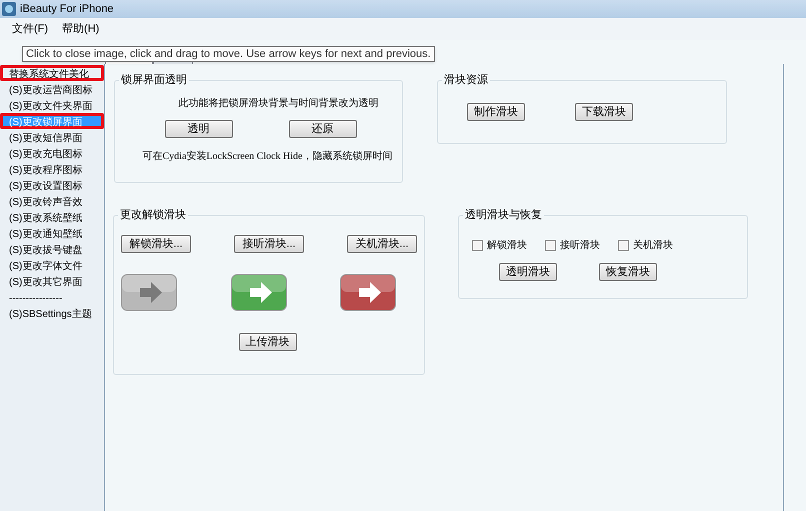 Image resolution: width=806 pixels, height=511 pixels. I want to click on push-button: 恢复滑块, so click(628, 272).